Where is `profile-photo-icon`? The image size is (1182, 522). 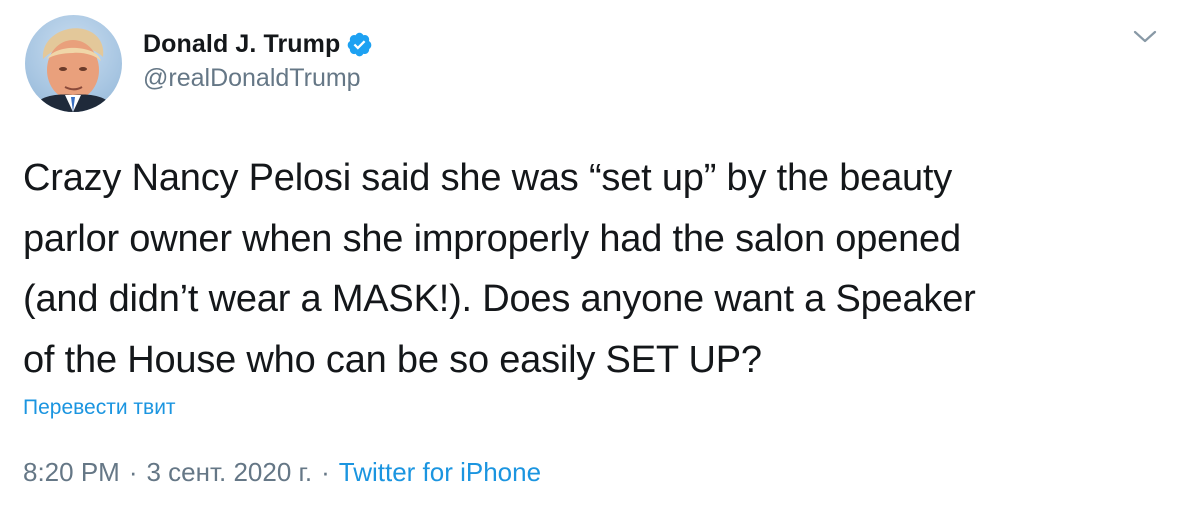
profile-photo-icon is located at coordinates (73, 70).